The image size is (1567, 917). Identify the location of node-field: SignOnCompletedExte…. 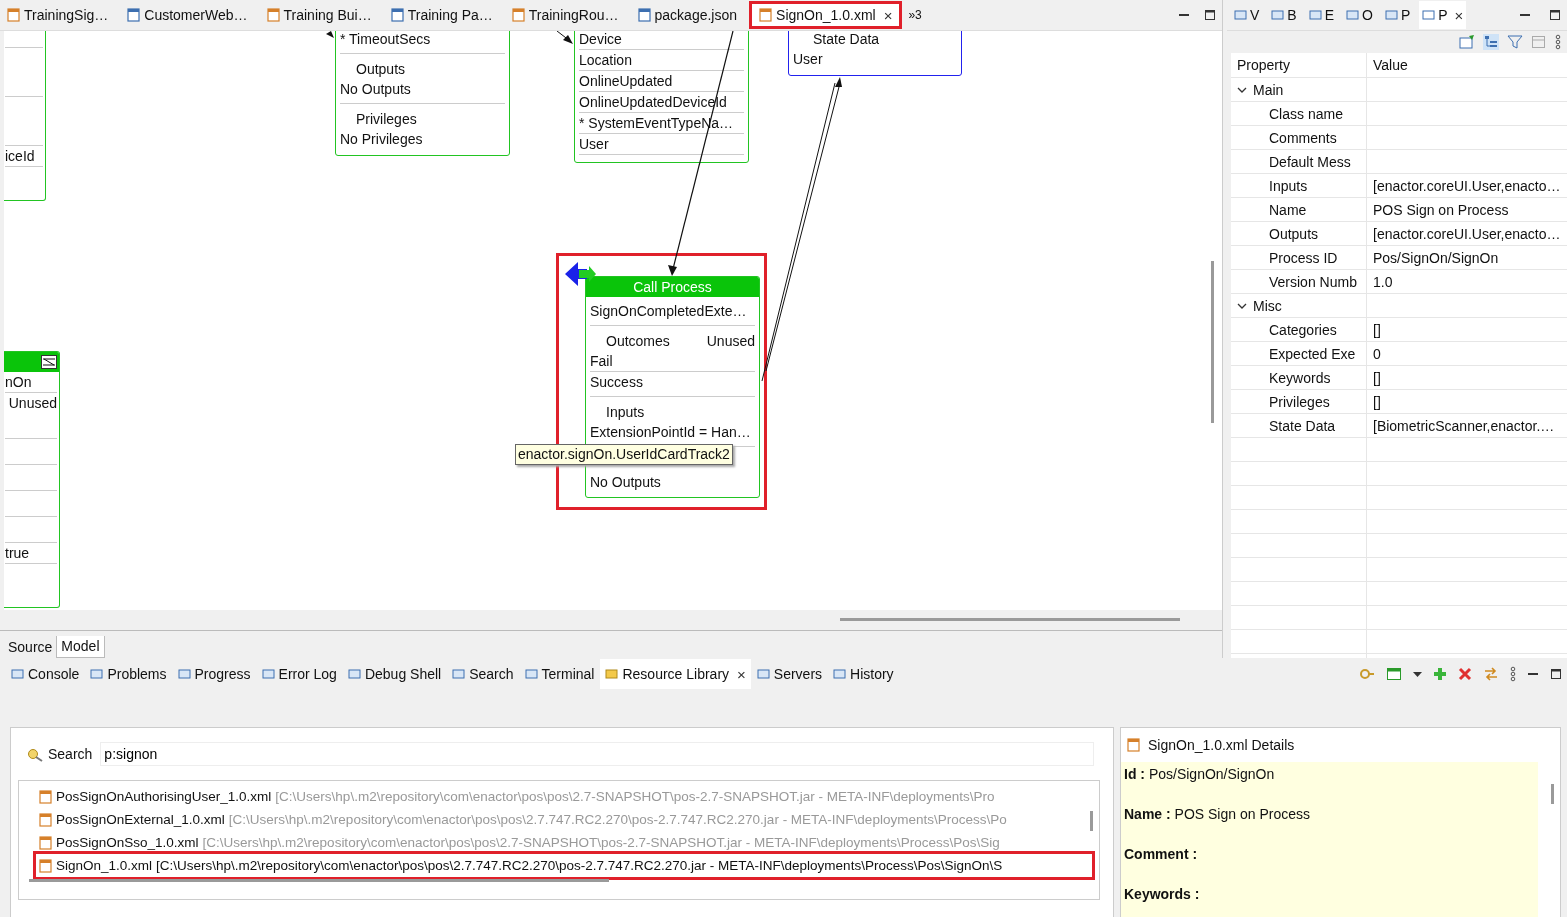
(672, 311).